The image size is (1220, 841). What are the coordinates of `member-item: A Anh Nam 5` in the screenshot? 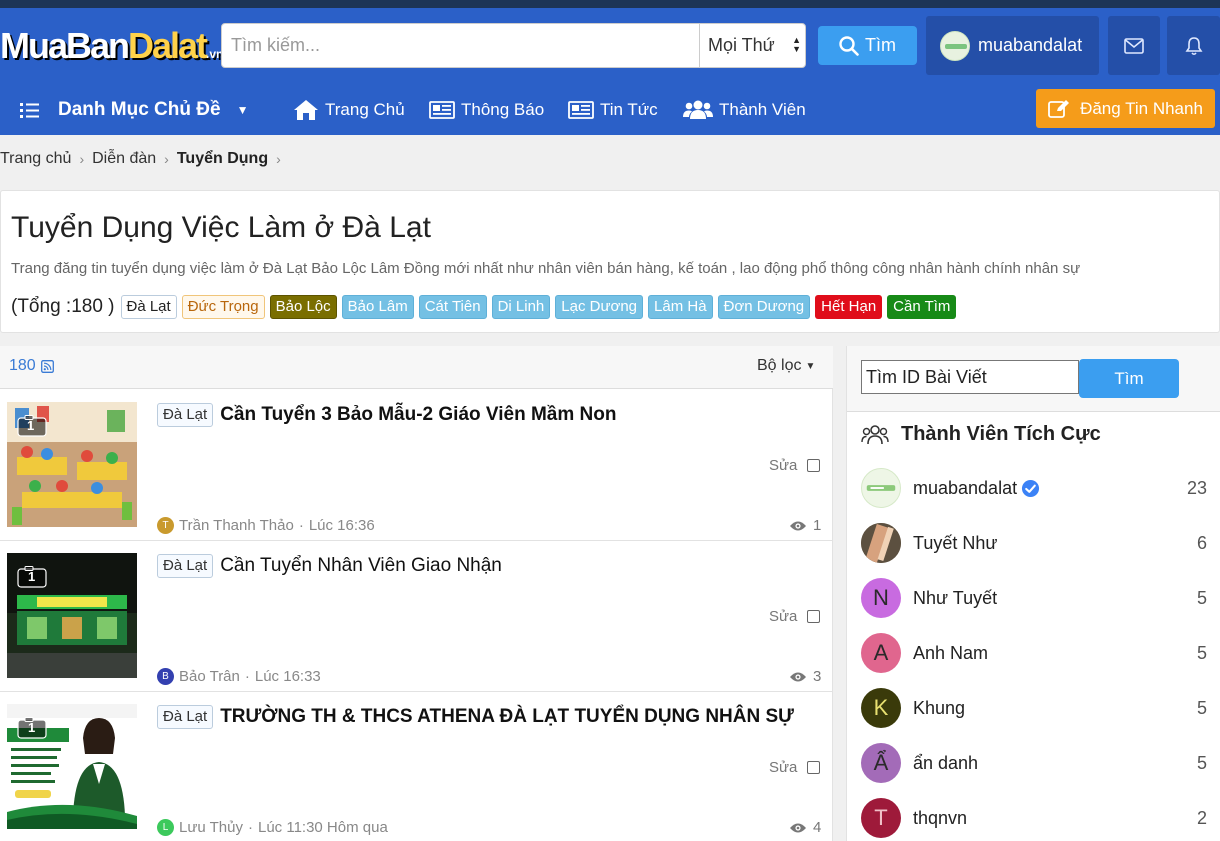 It's located at (1040, 653).